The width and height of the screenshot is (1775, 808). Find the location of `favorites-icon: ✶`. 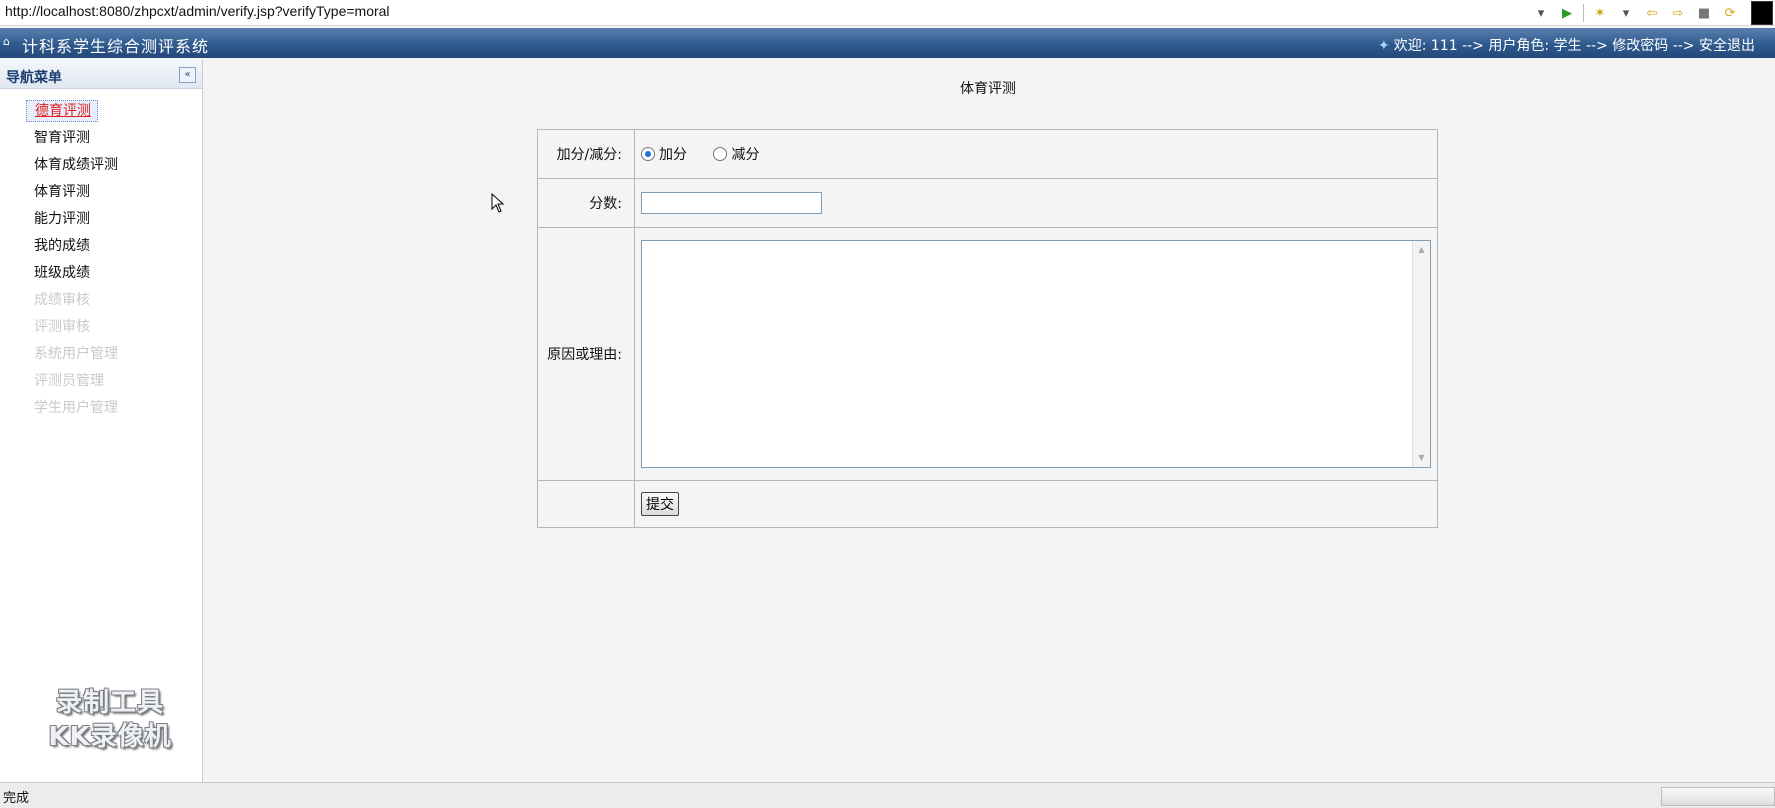

favorites-icon: ✶ is located at coordinates (1600, 13).